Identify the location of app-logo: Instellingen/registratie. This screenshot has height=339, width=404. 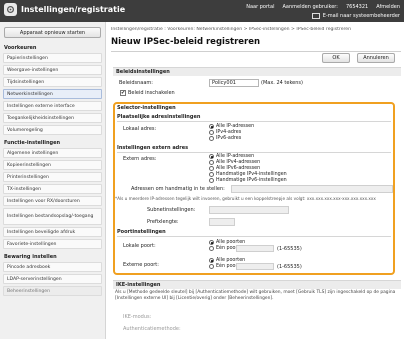
(64, 9).